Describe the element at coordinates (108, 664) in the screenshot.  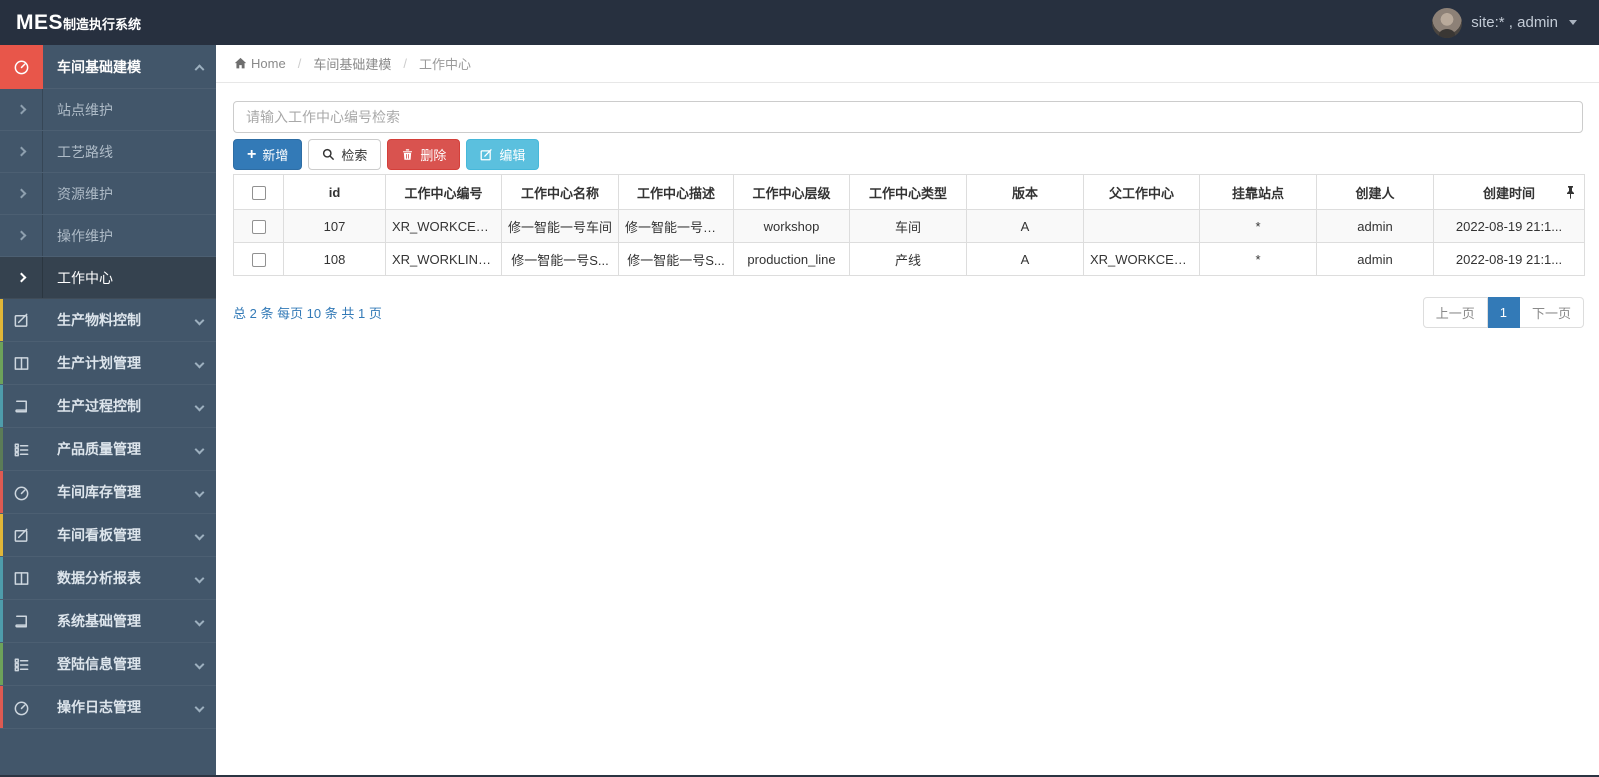
I see `sidebar-item-login-info-management: 登陆信息管理` at that location.